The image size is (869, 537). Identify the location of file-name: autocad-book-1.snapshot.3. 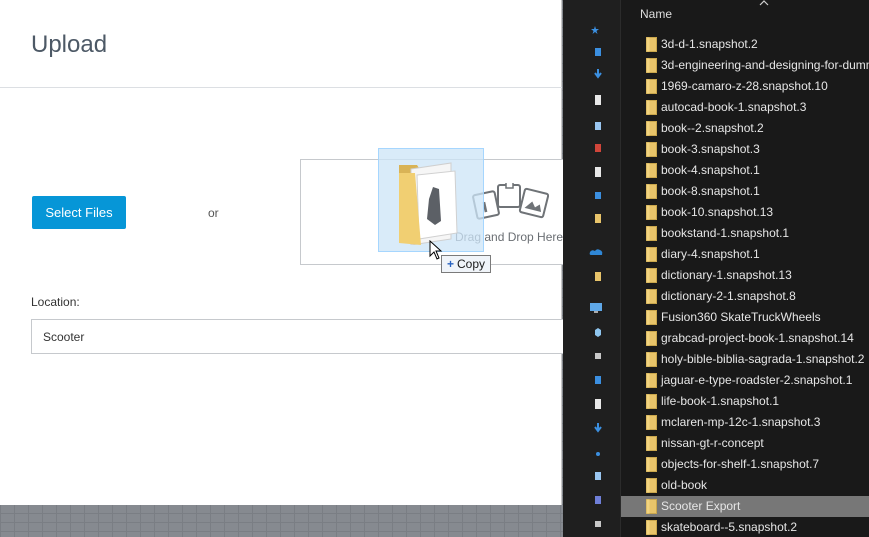
(734, 107).